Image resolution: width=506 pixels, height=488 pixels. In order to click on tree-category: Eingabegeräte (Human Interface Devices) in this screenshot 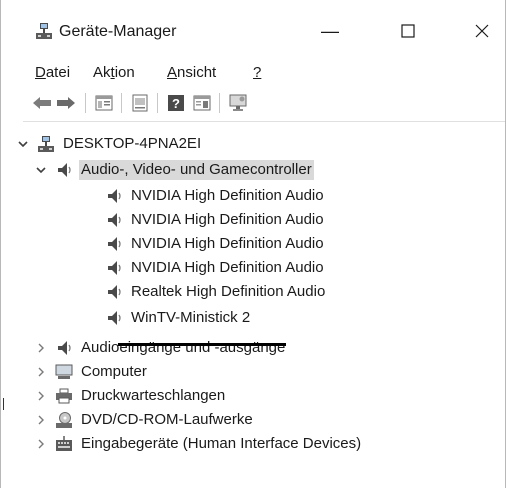, I will do `click(199, 444)`.